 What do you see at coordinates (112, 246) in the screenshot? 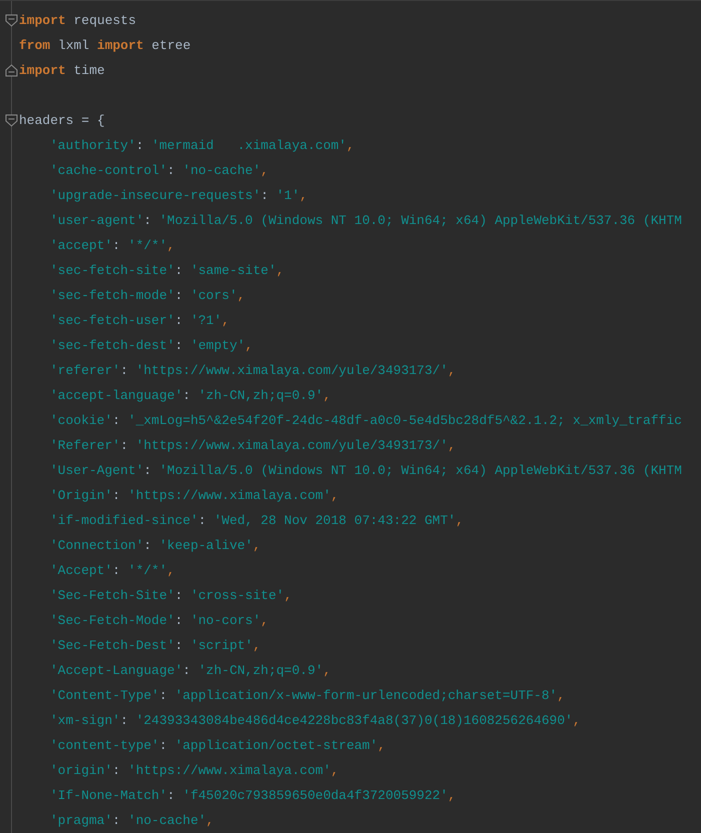
I see `code-line: 'accept': '*/*',` at bounding box center [112, 246].